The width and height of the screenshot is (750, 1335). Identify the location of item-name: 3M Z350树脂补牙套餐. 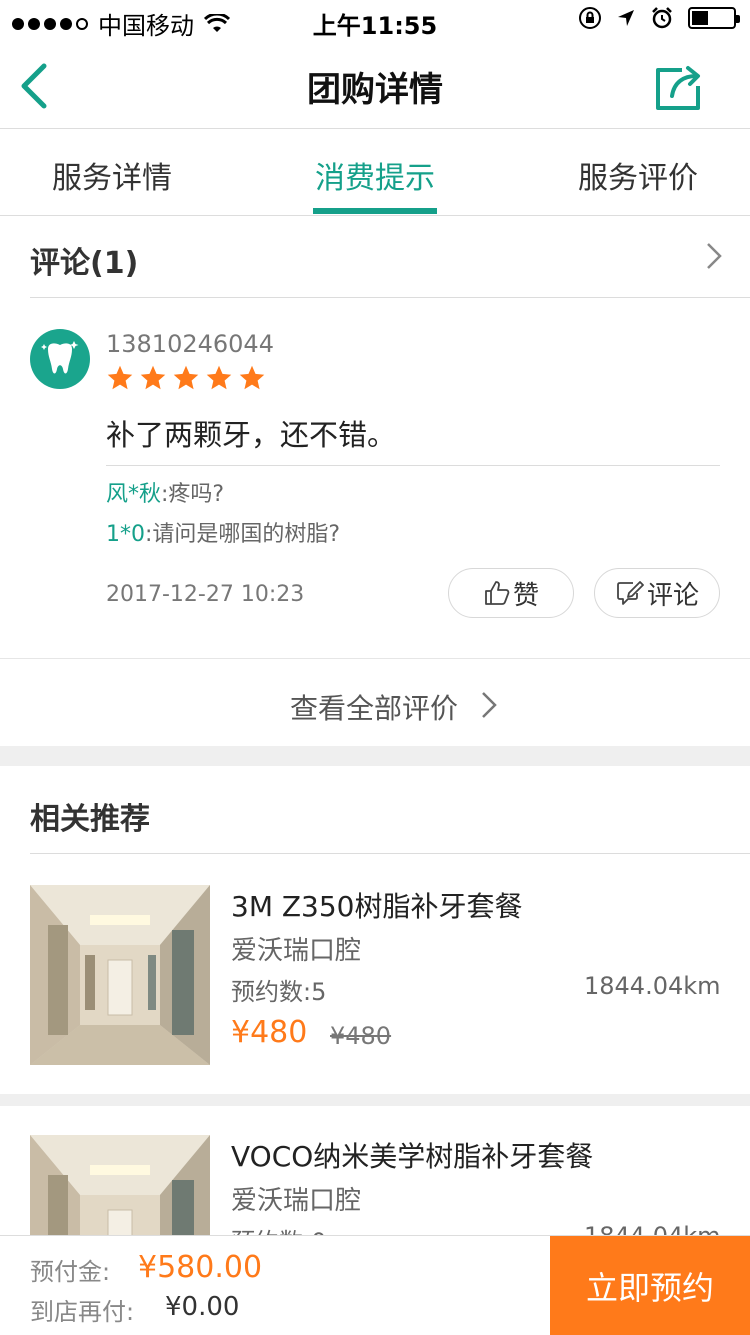
(377, 906).